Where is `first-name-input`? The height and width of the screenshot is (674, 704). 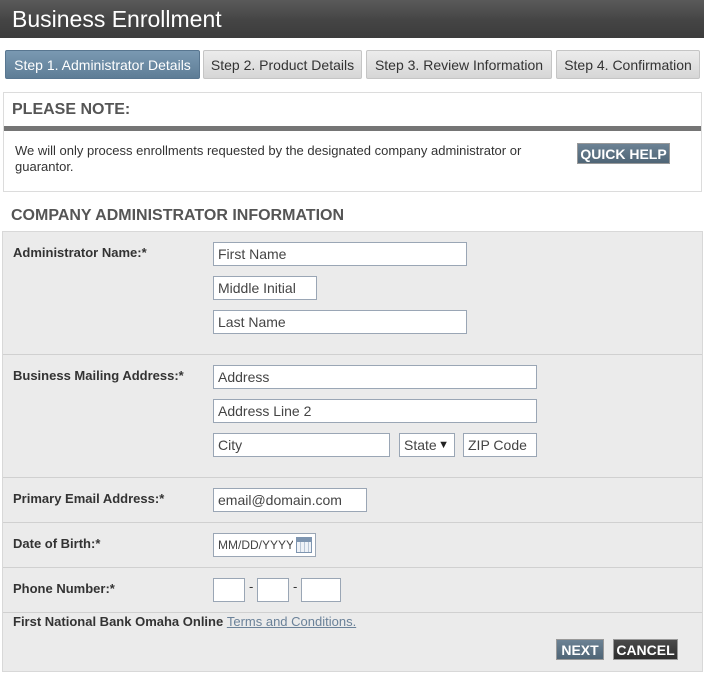 first-name-input is located at coordinates (340, 254).